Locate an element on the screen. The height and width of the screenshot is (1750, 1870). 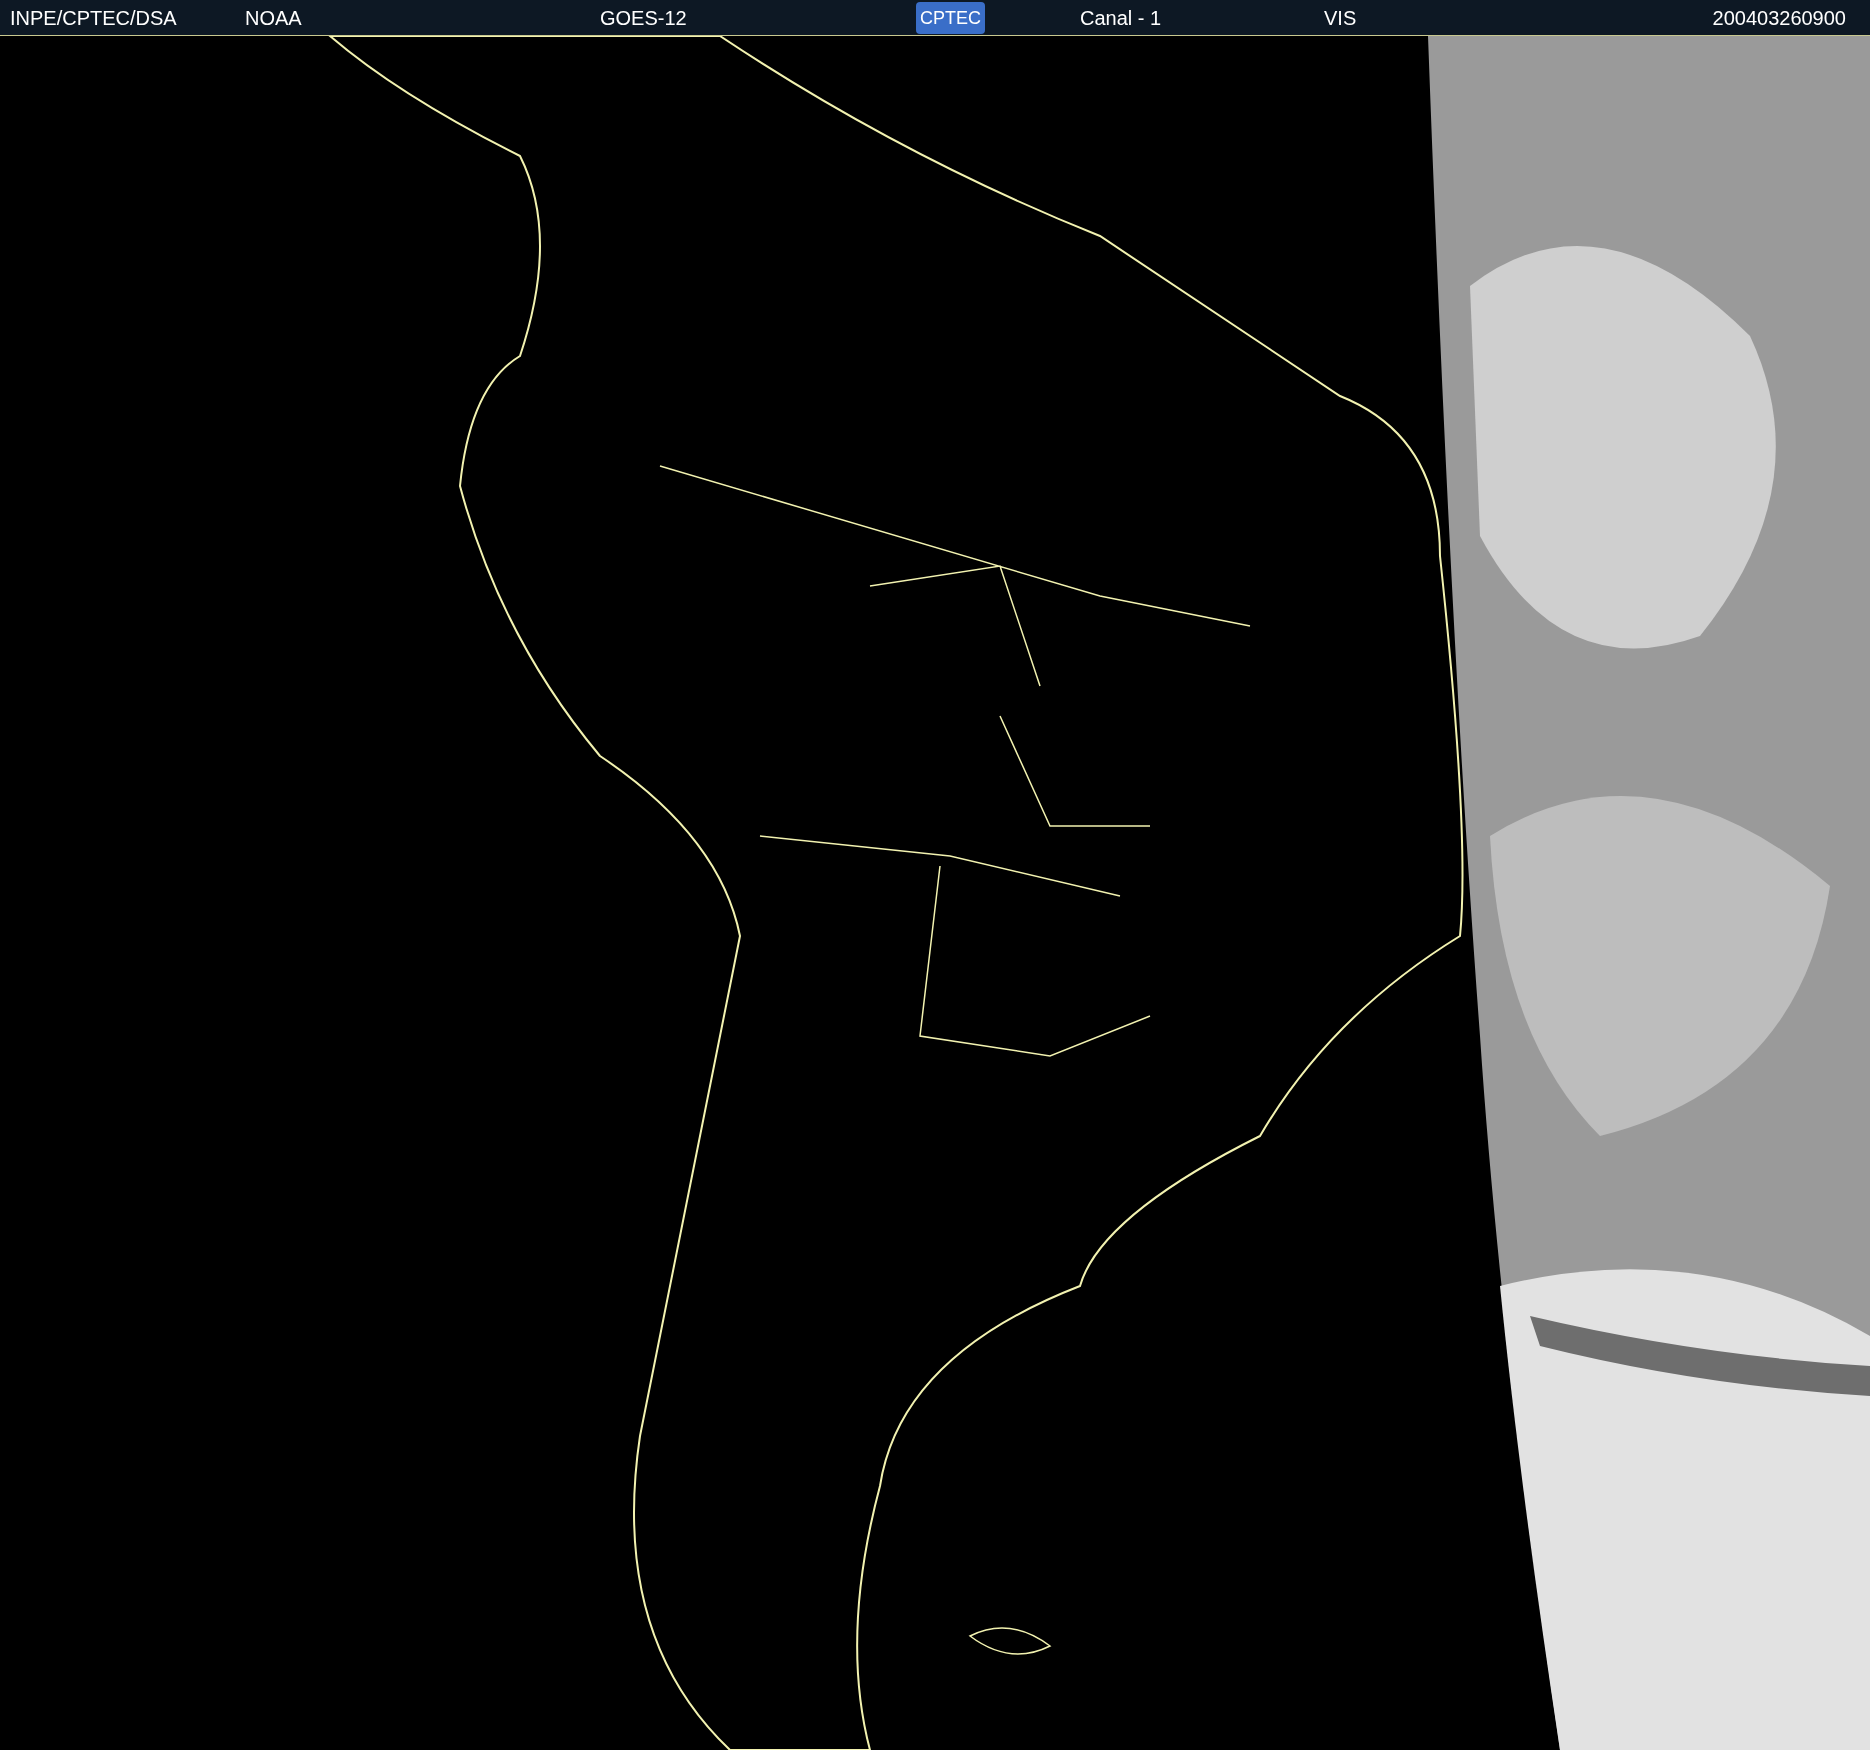
timestamp-label: 200403260900 is located at coordinates (1779, 17).